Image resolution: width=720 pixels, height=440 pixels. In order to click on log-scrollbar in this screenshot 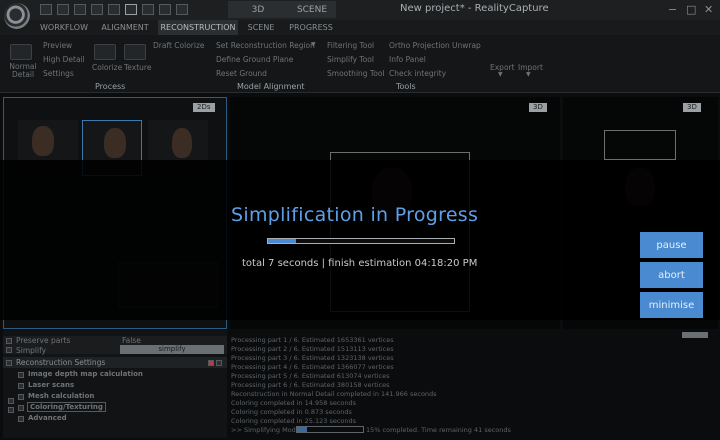, I will do `click(695, 335)`.